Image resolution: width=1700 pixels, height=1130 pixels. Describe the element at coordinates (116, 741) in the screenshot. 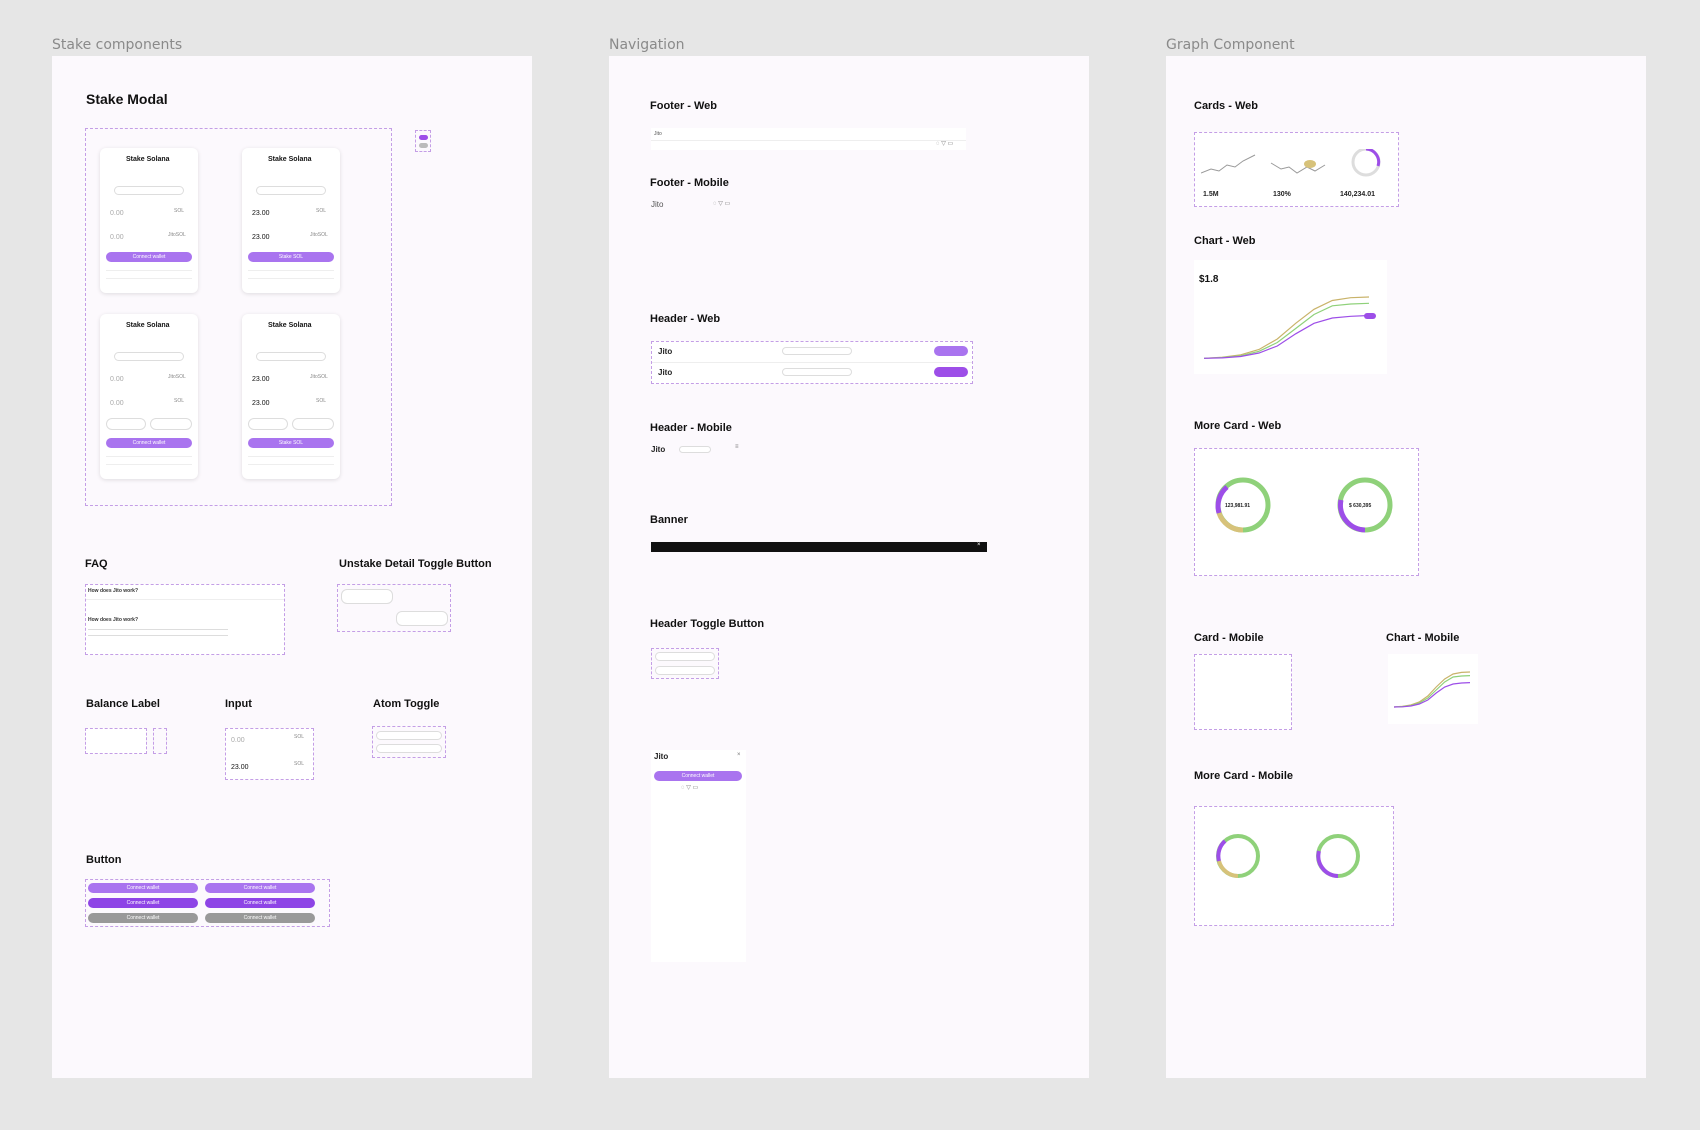

I see `balance-label-set` at that location.